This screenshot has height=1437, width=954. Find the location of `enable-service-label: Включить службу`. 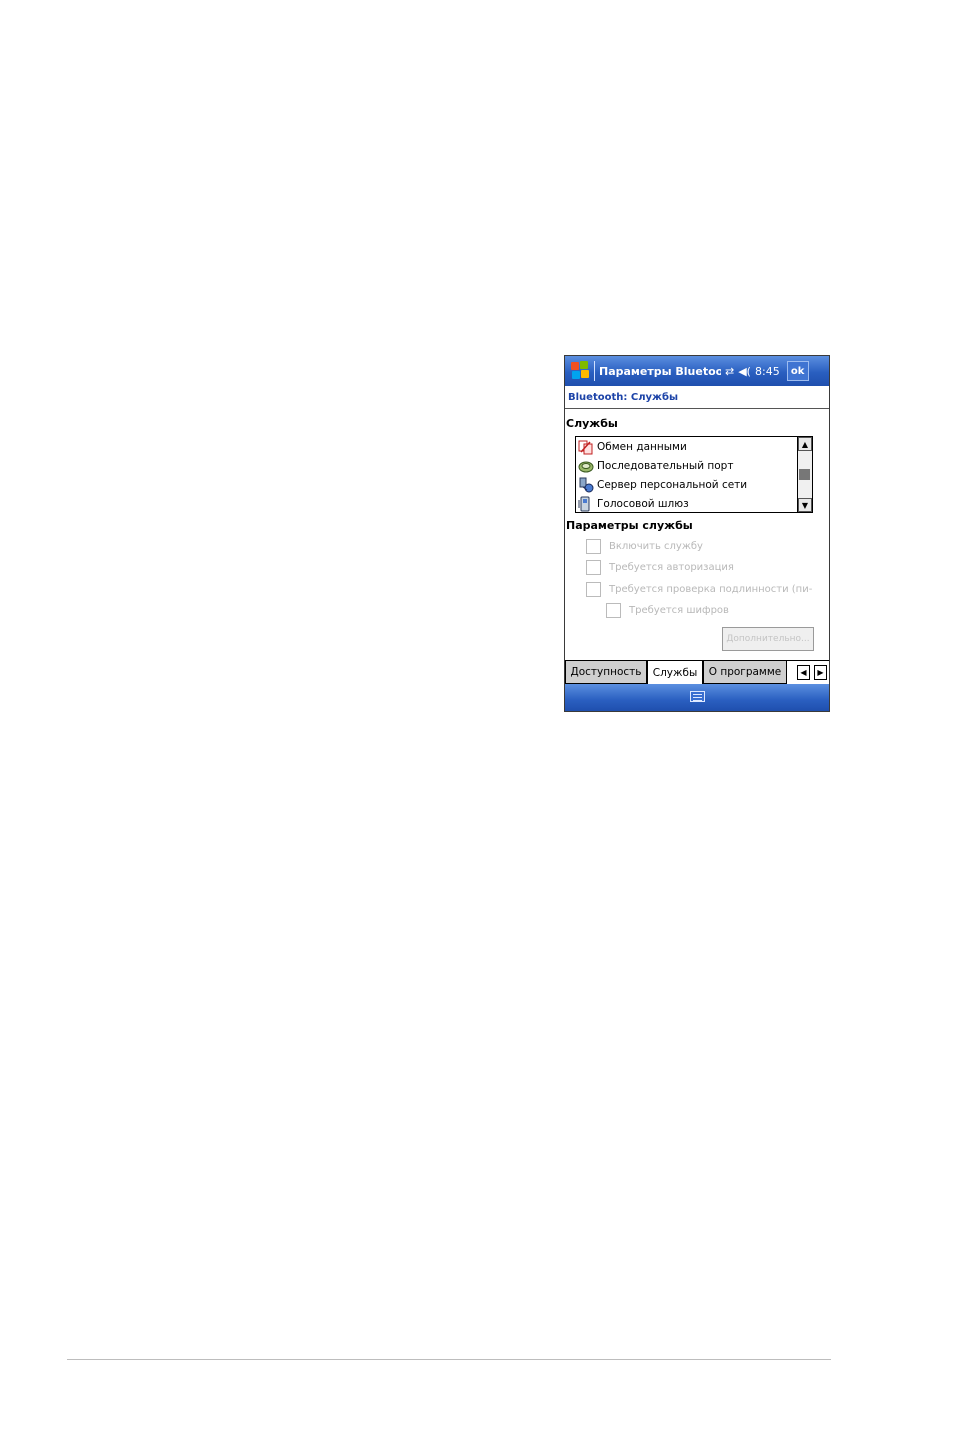

enable-service-label: Включить службу is located at coordinates (656, 546).